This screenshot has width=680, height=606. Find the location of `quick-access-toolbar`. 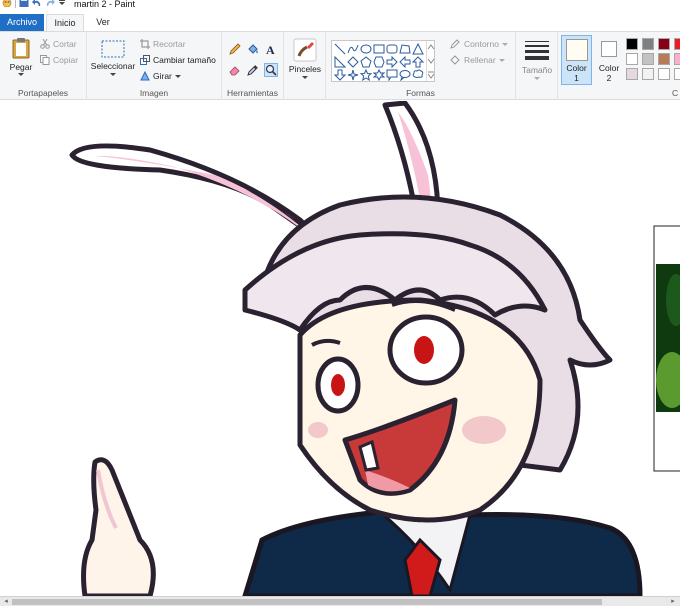

quick-access-toolbar is located at coordinates (33, 4).